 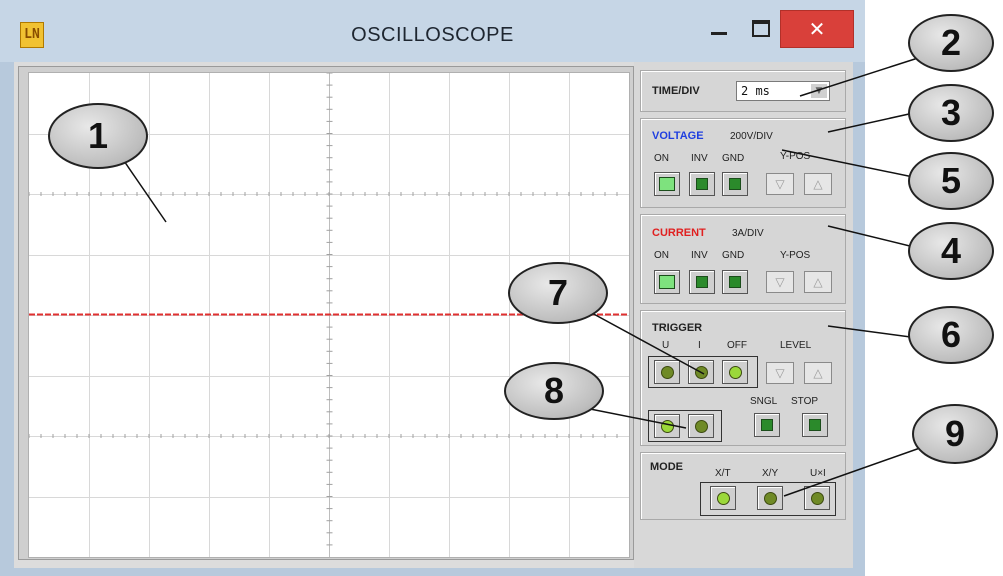 What do you see at coordinates (699, 158) in the screenshot?
I see `voltage-inv-label: INV` at bounding box center [699, 158].